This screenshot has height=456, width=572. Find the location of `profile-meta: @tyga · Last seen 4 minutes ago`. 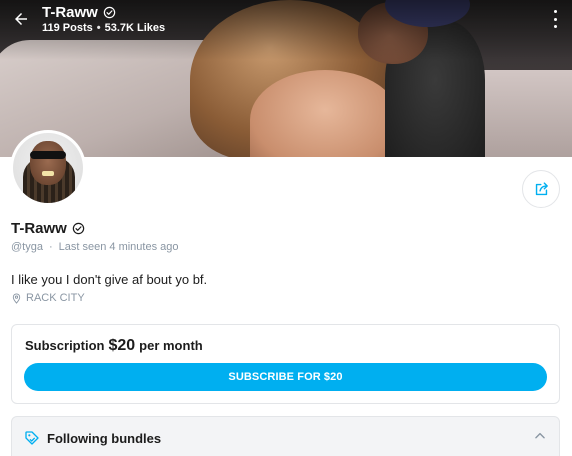

profile-meta: @tyga · Last seen 4 minutes ago is located at coordinates (95, 247).